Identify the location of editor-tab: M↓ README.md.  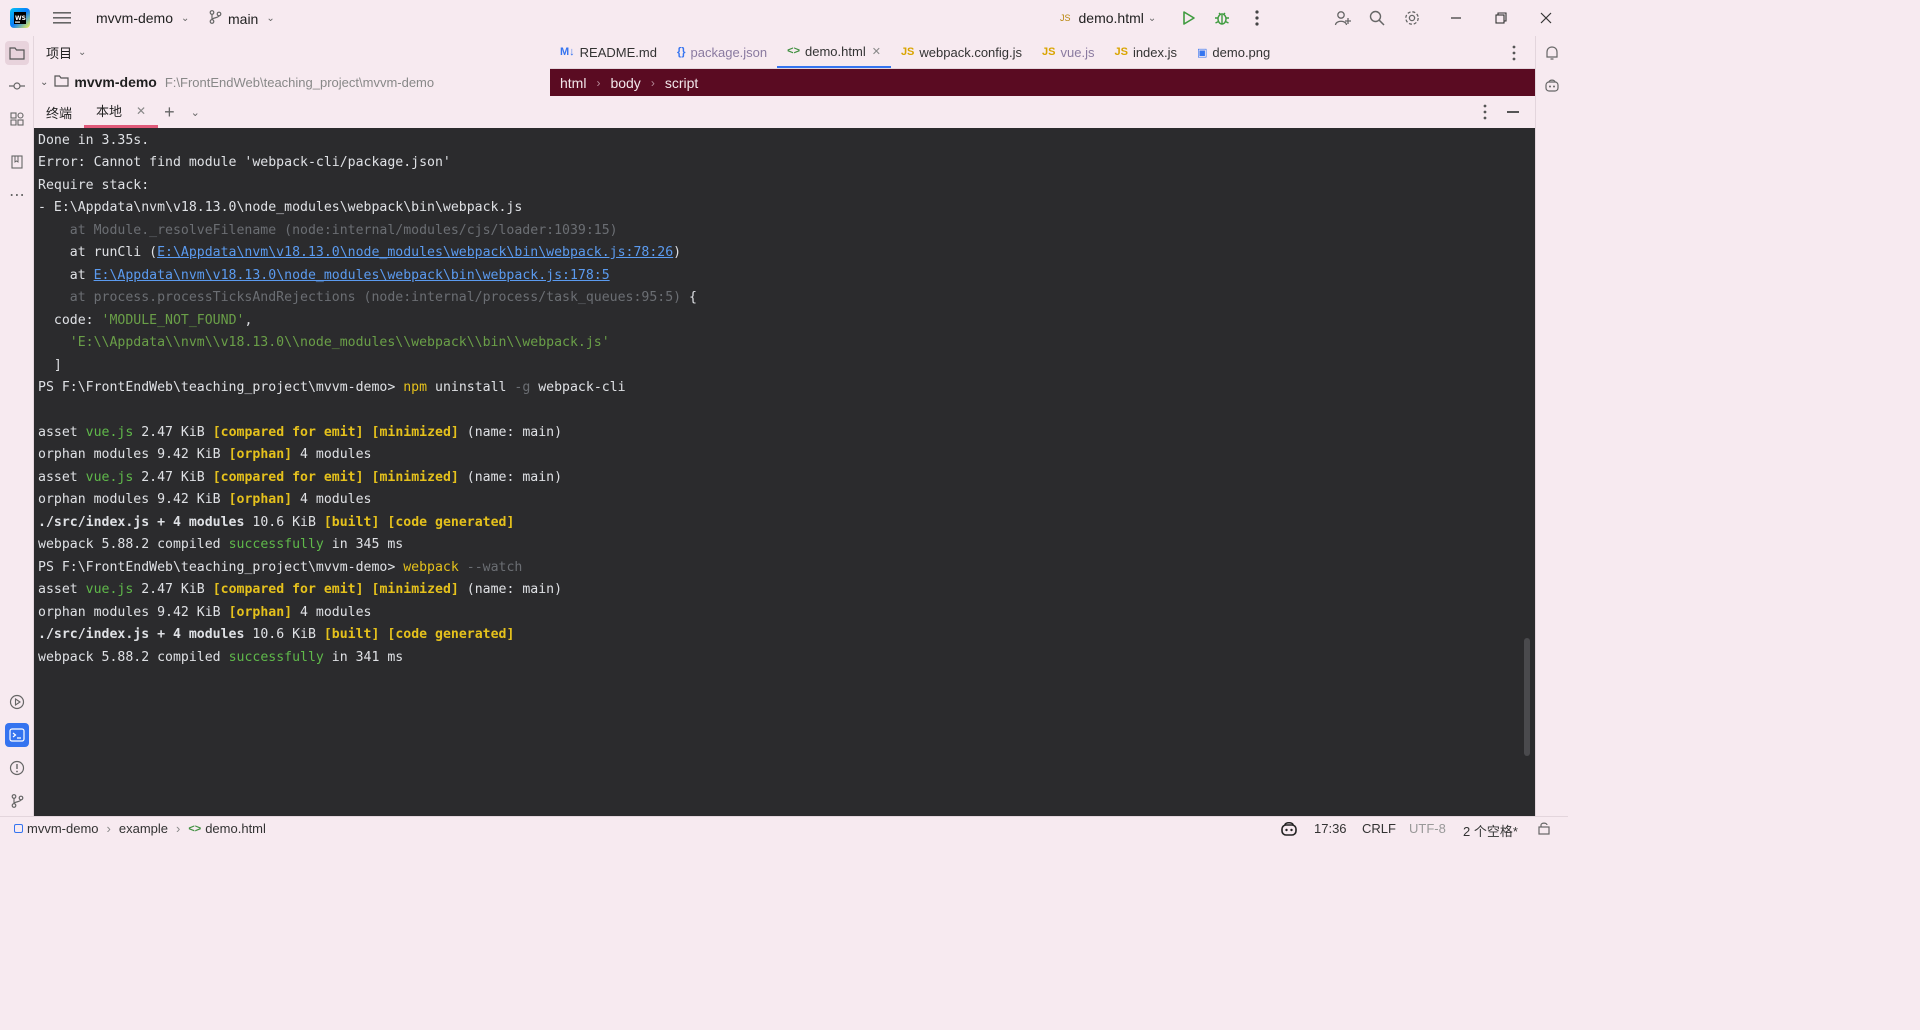
(608, 52).